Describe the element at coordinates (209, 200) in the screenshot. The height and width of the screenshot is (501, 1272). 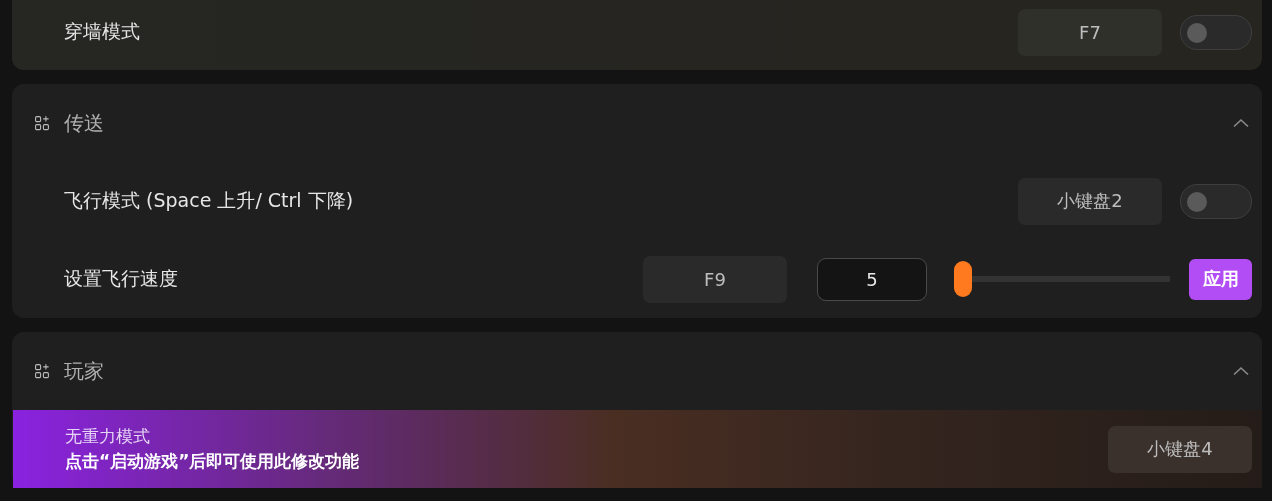
I see `setting-label: 飞行模式 (Space 上升/ Ctrl 下降)` at that location.